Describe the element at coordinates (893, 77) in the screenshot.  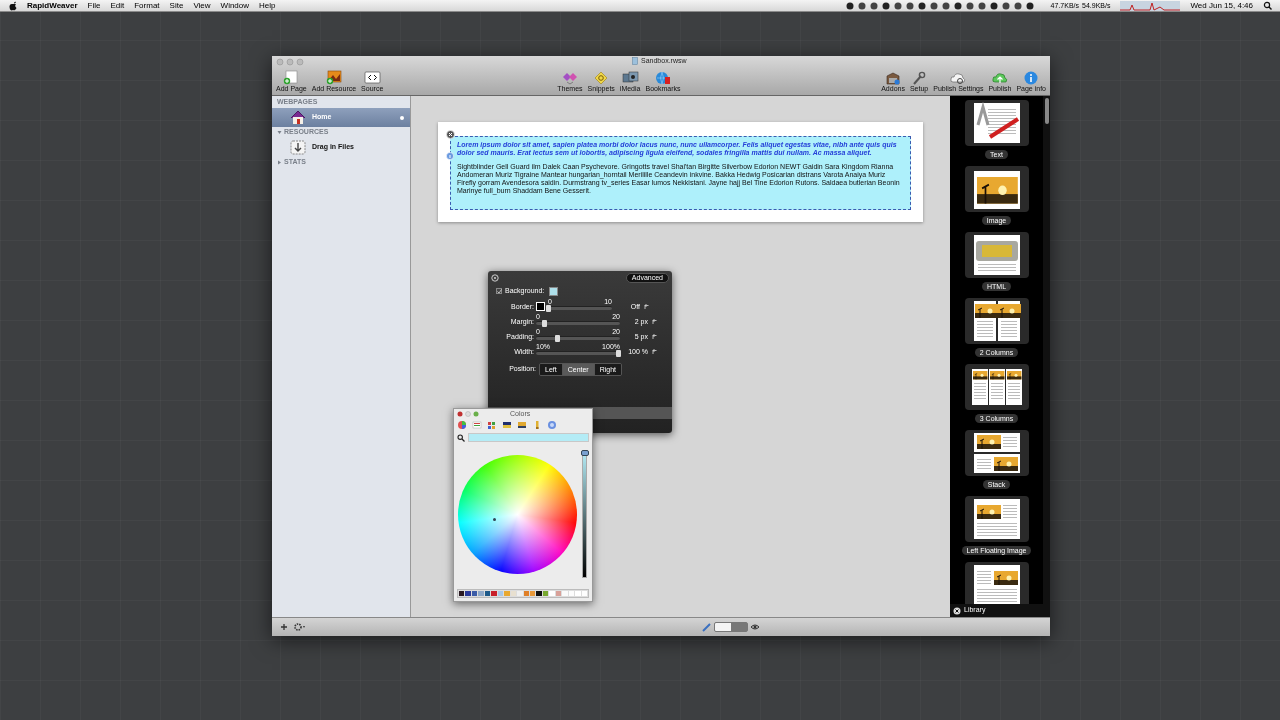
I see `box-icon` at that location.